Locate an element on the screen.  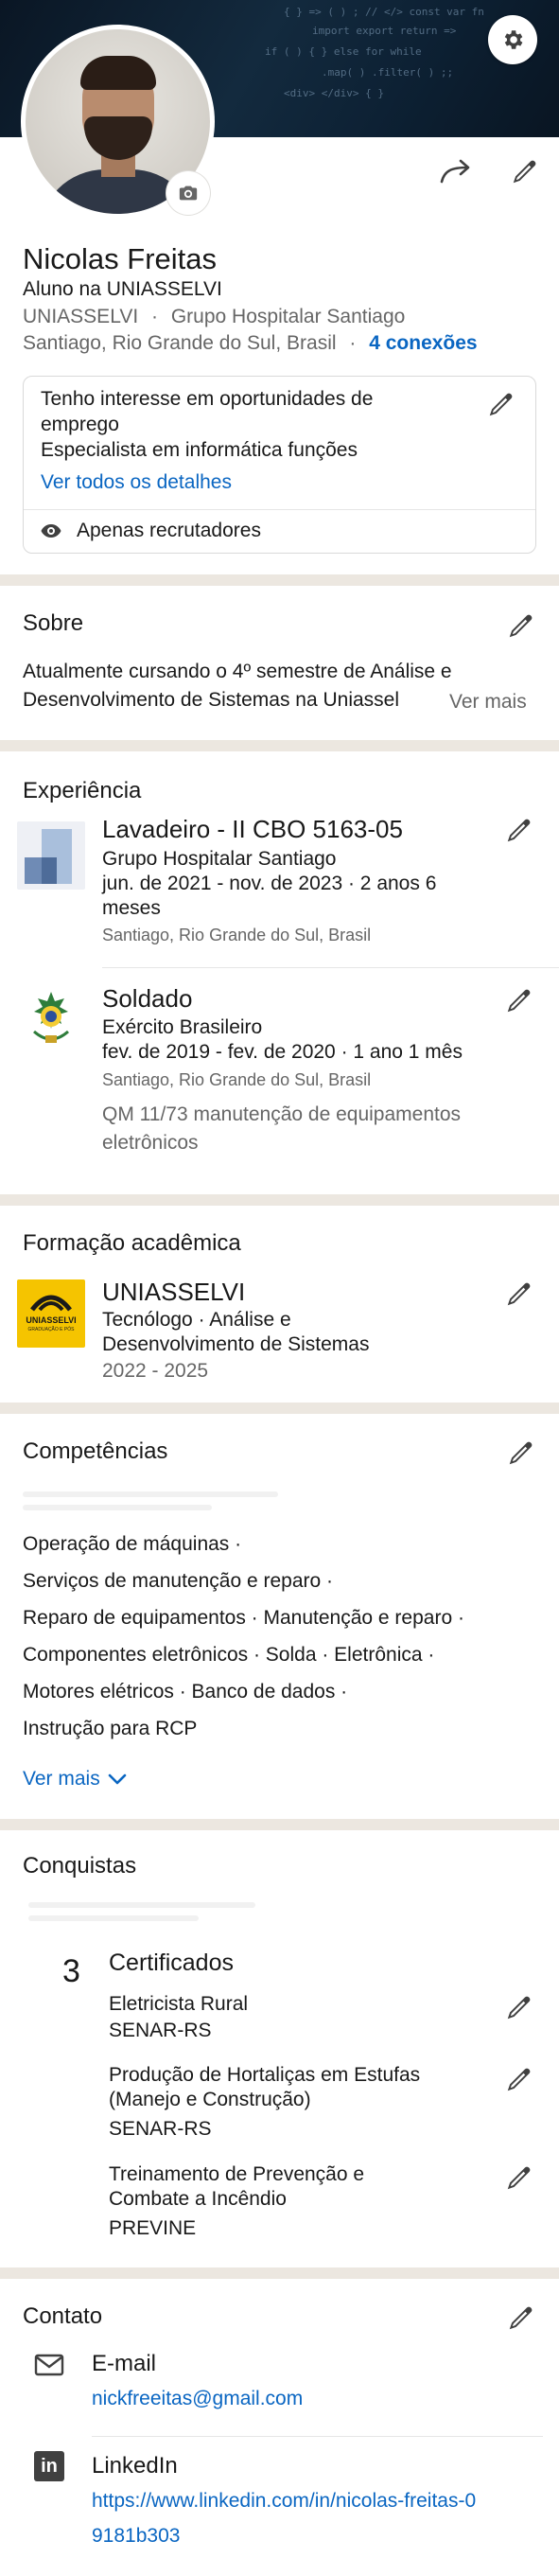
experience-role: Soldado is located at coordinates (147, 998).